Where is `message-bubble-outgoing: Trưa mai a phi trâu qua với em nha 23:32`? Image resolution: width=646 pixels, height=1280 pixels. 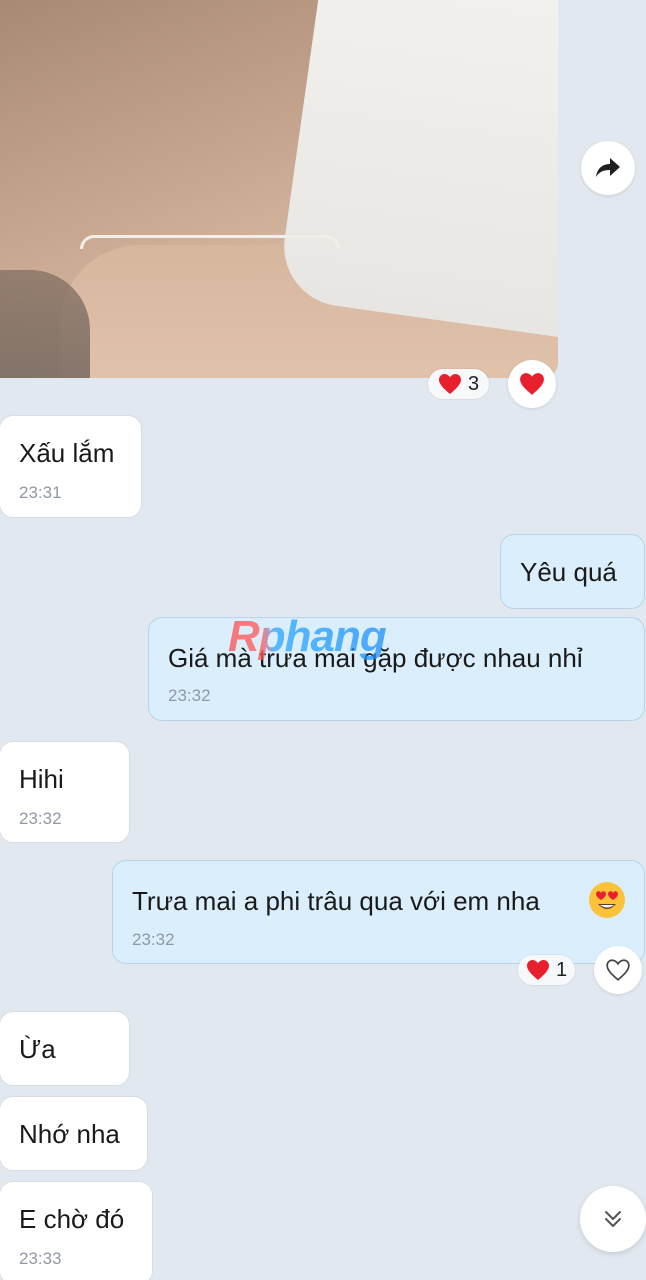
message-bubble-outgoing: Trưa mai a phi trâu qua với em nha 23:32 is located at coordinates (378, 912).